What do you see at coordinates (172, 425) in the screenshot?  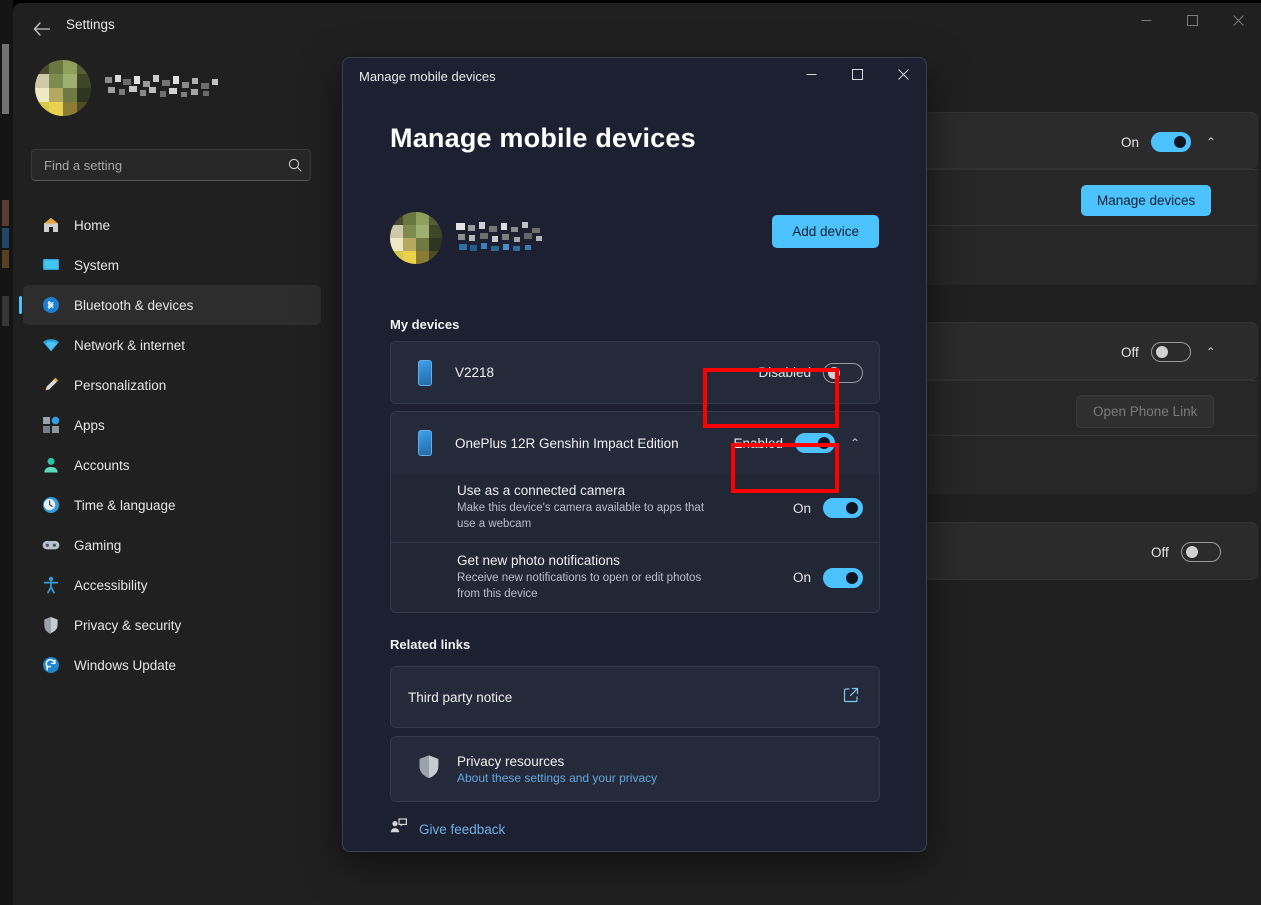 I see `sidebar-item-apps: Apps` at bounding box center [172, 425].